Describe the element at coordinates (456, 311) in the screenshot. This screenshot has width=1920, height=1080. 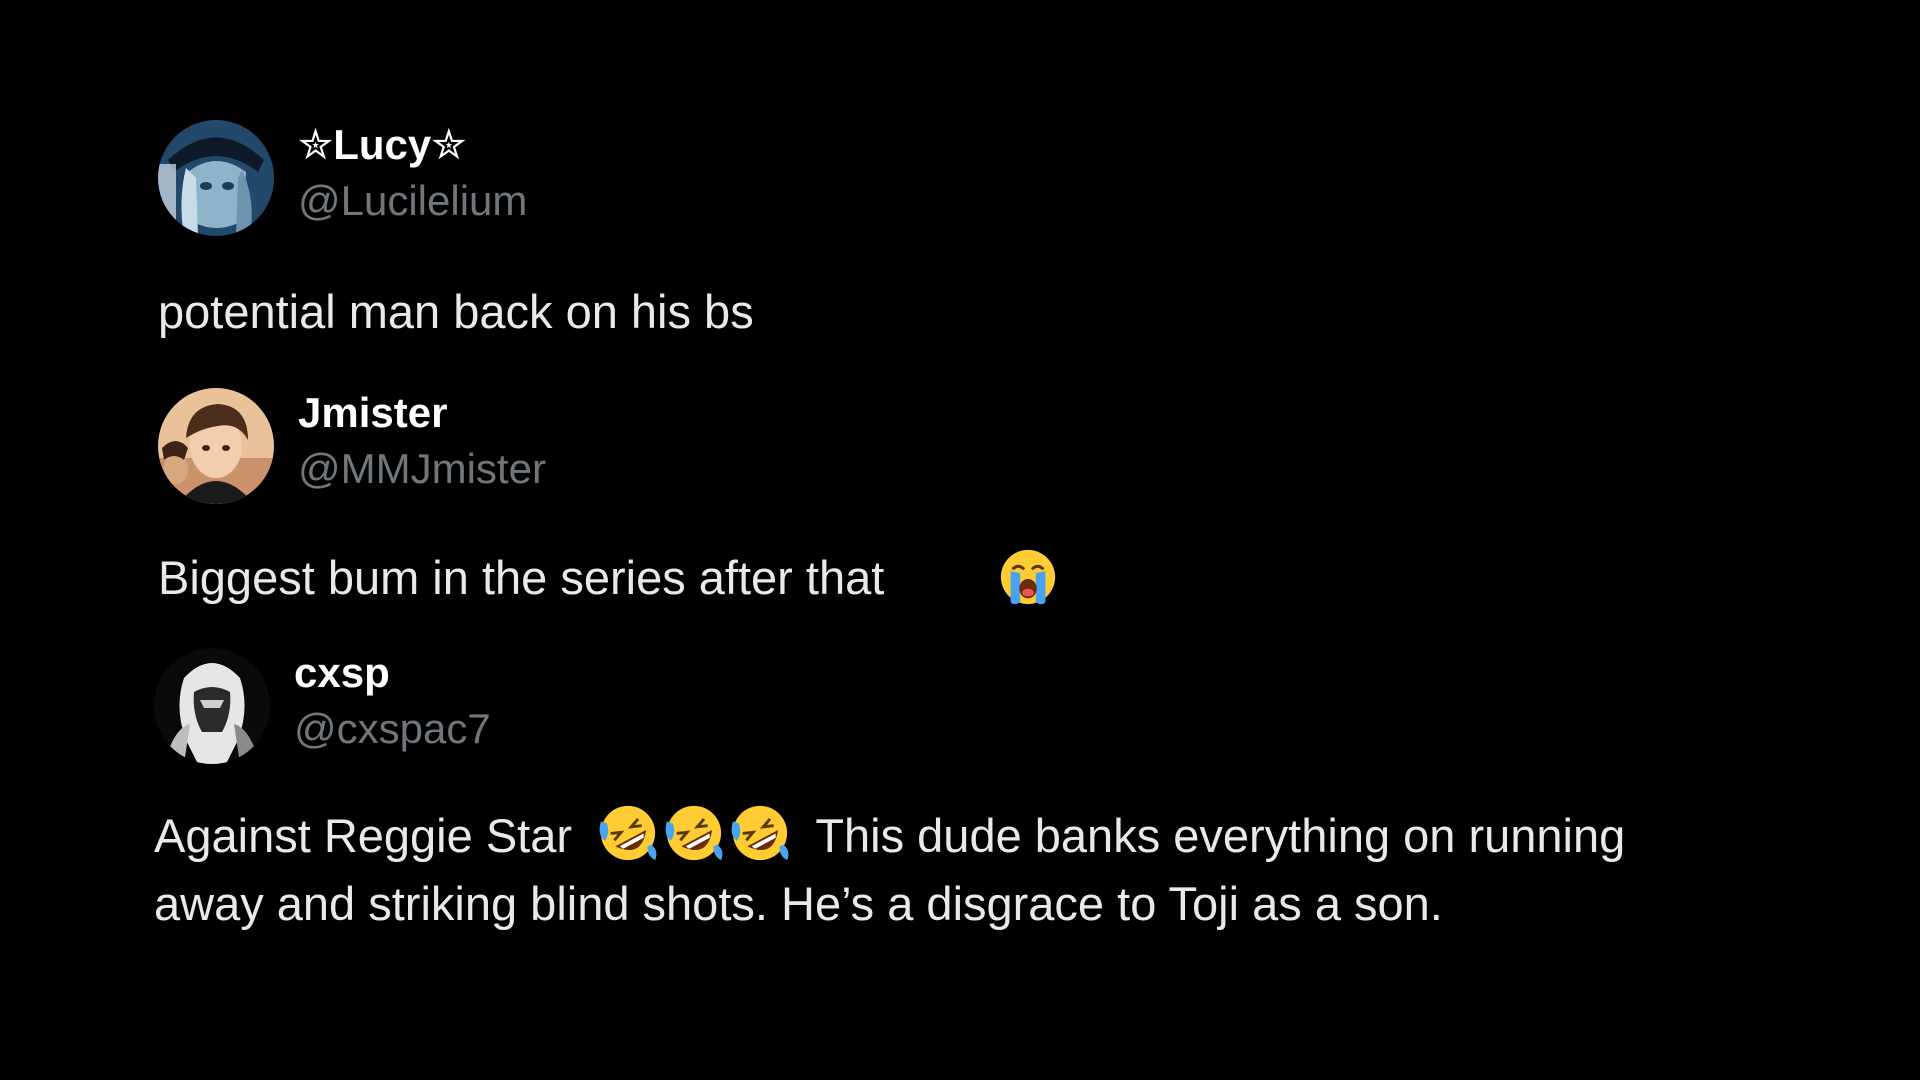
I see `post-text-content: potential man back on his bs` at that location.